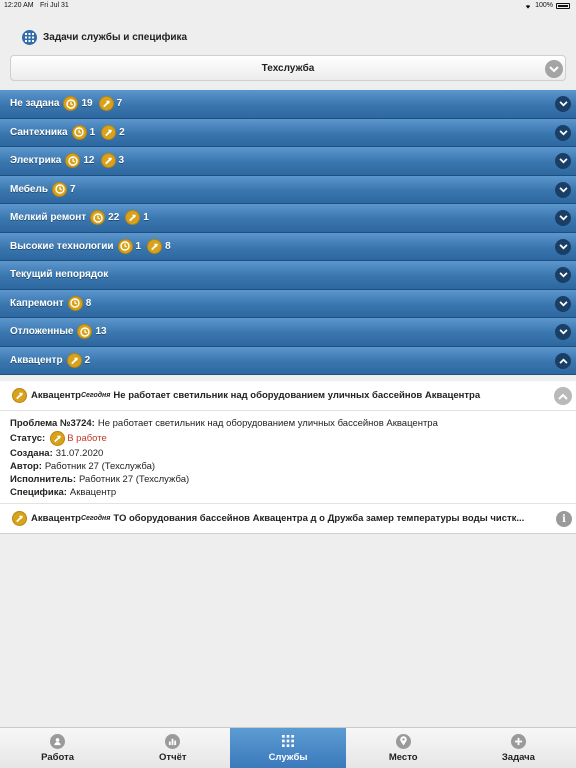 This screenshot has width=576, height=768. What do you see at coordinates (173, 757) in the screenshot?
I see `tab-label: Отчёт` at bounding box center [173, 757].